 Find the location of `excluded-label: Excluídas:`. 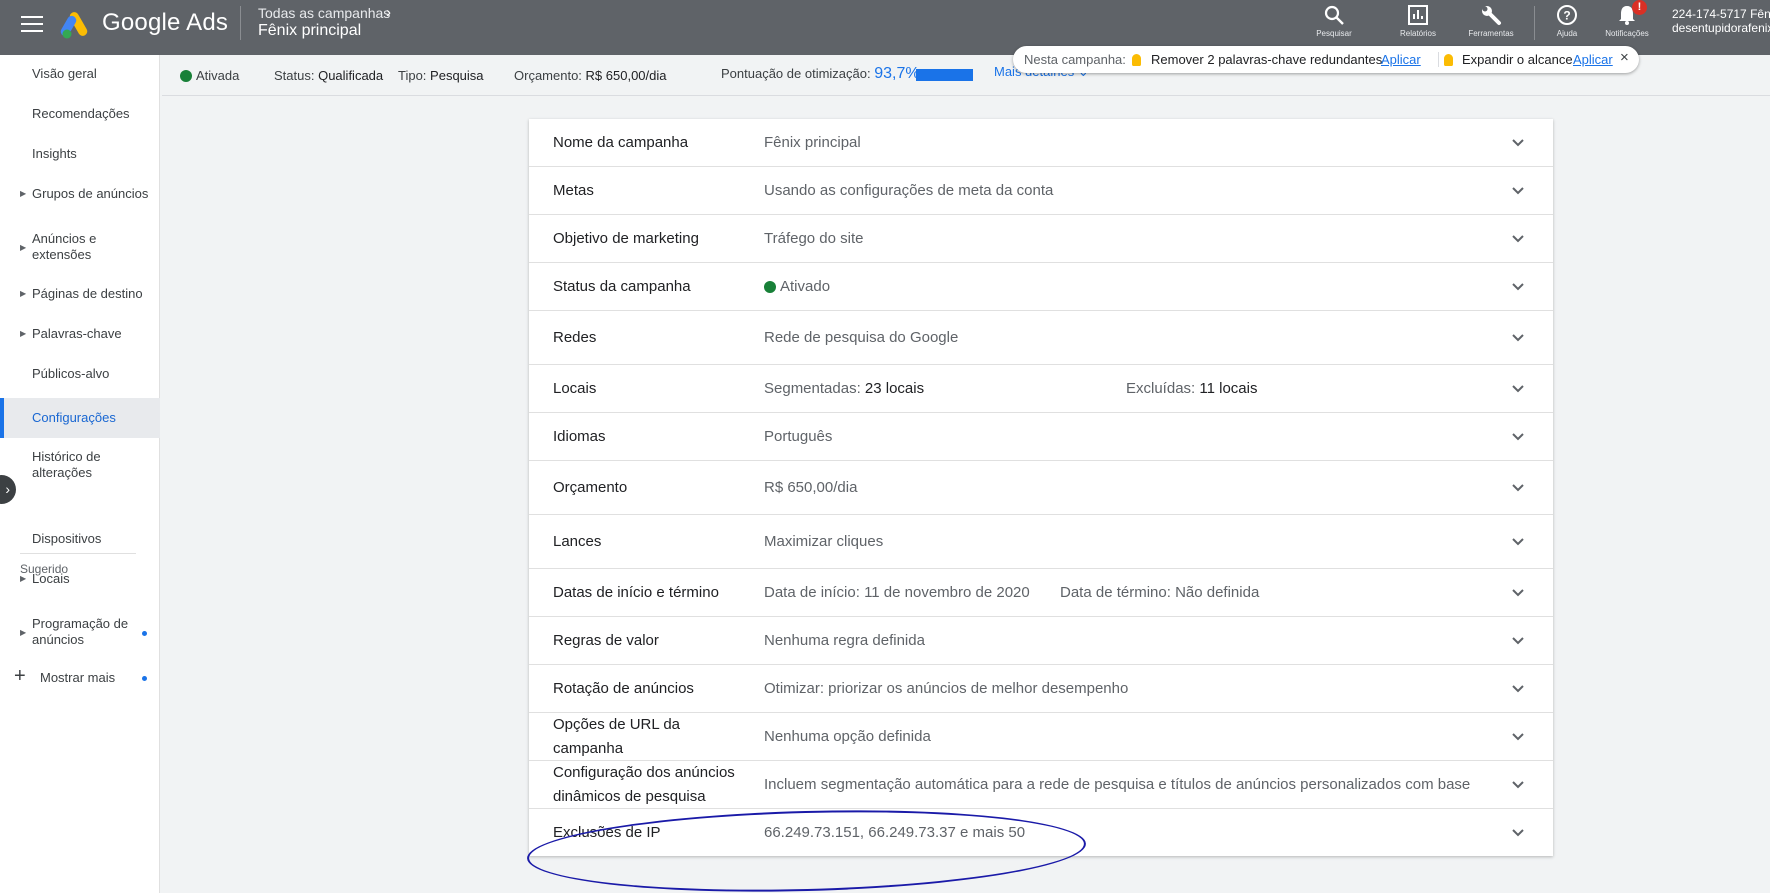

excluded-label: Excluídas: is located at coordinates (1161, 388).